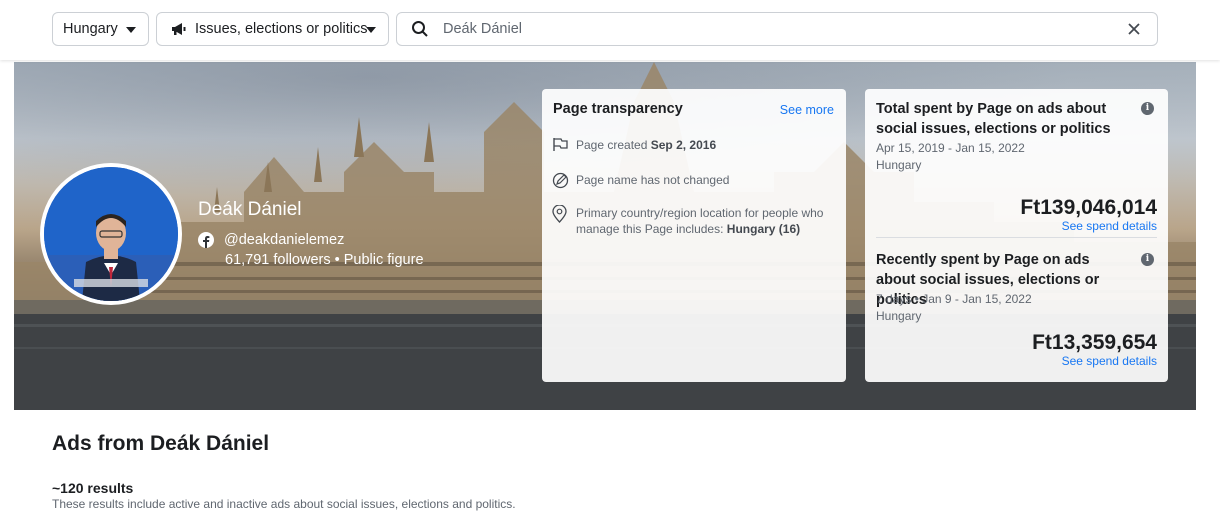 This screenshot has width=1220, height=521. What do you see at coordinates (561, 180) in the screenshot?
I see `edit-icon` at bounding box center [561, 180].